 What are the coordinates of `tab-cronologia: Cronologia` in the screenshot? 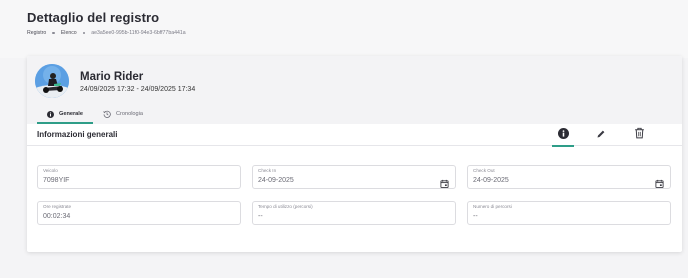 It's located at (123, 114).